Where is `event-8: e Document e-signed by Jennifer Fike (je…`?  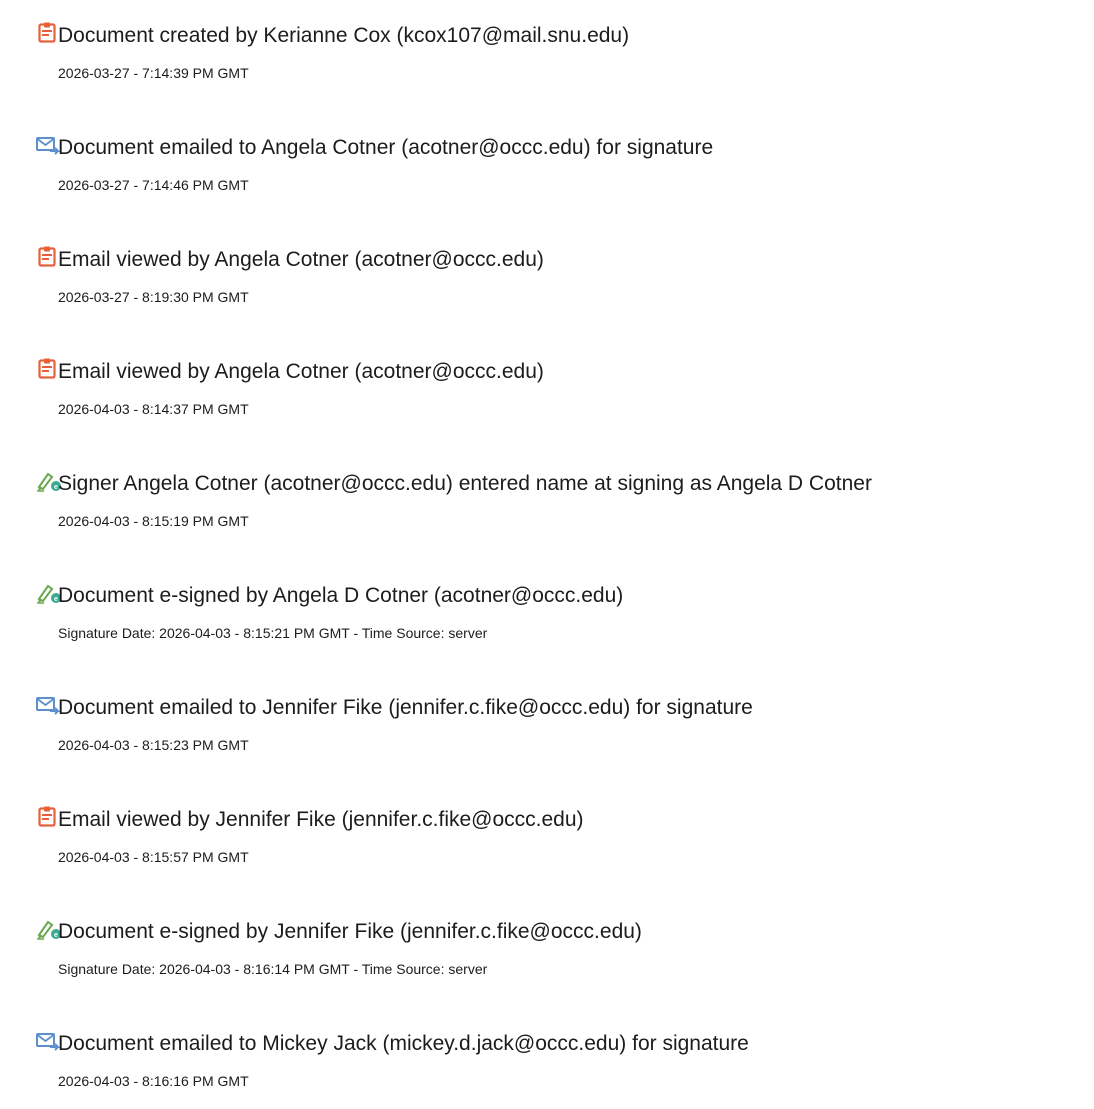
event-8: e Document e-signed by Jennifer Fike (je… is located at coordinates (547, 949).